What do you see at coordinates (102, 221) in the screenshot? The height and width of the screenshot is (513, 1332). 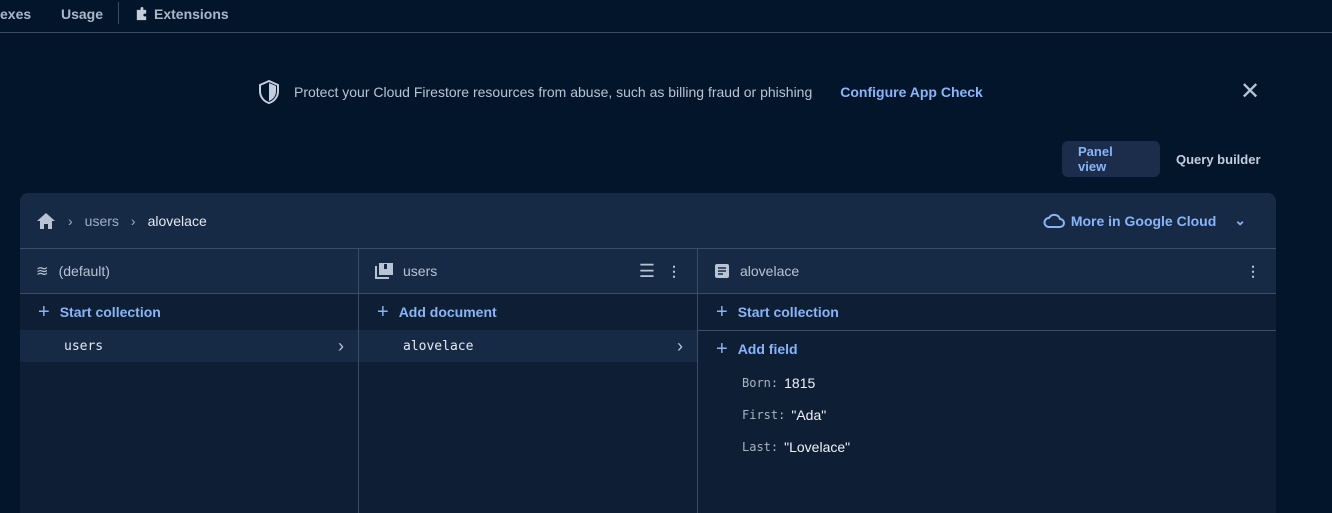 I see `breadcrumb-users: users` at bounding box center [102, 221].